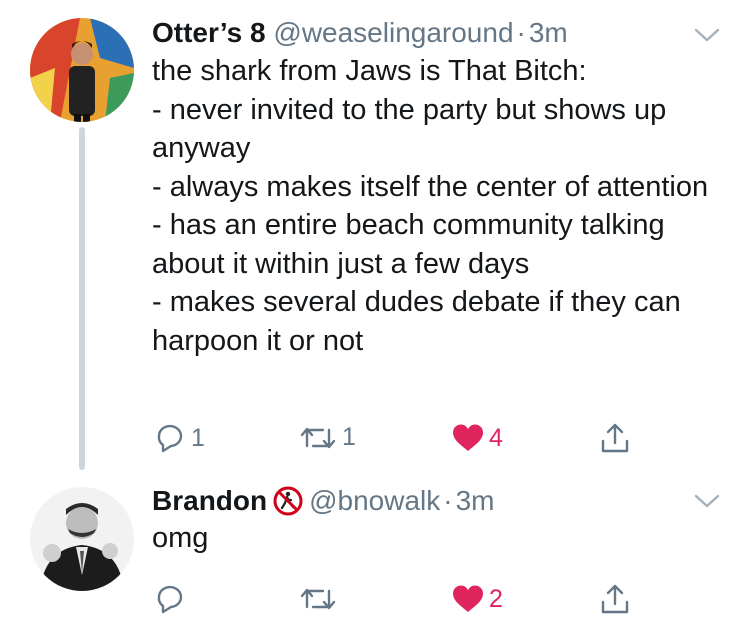 This screenshot has height=623, width=749. I want to click on tweet-text: omg, so click(180, 538).